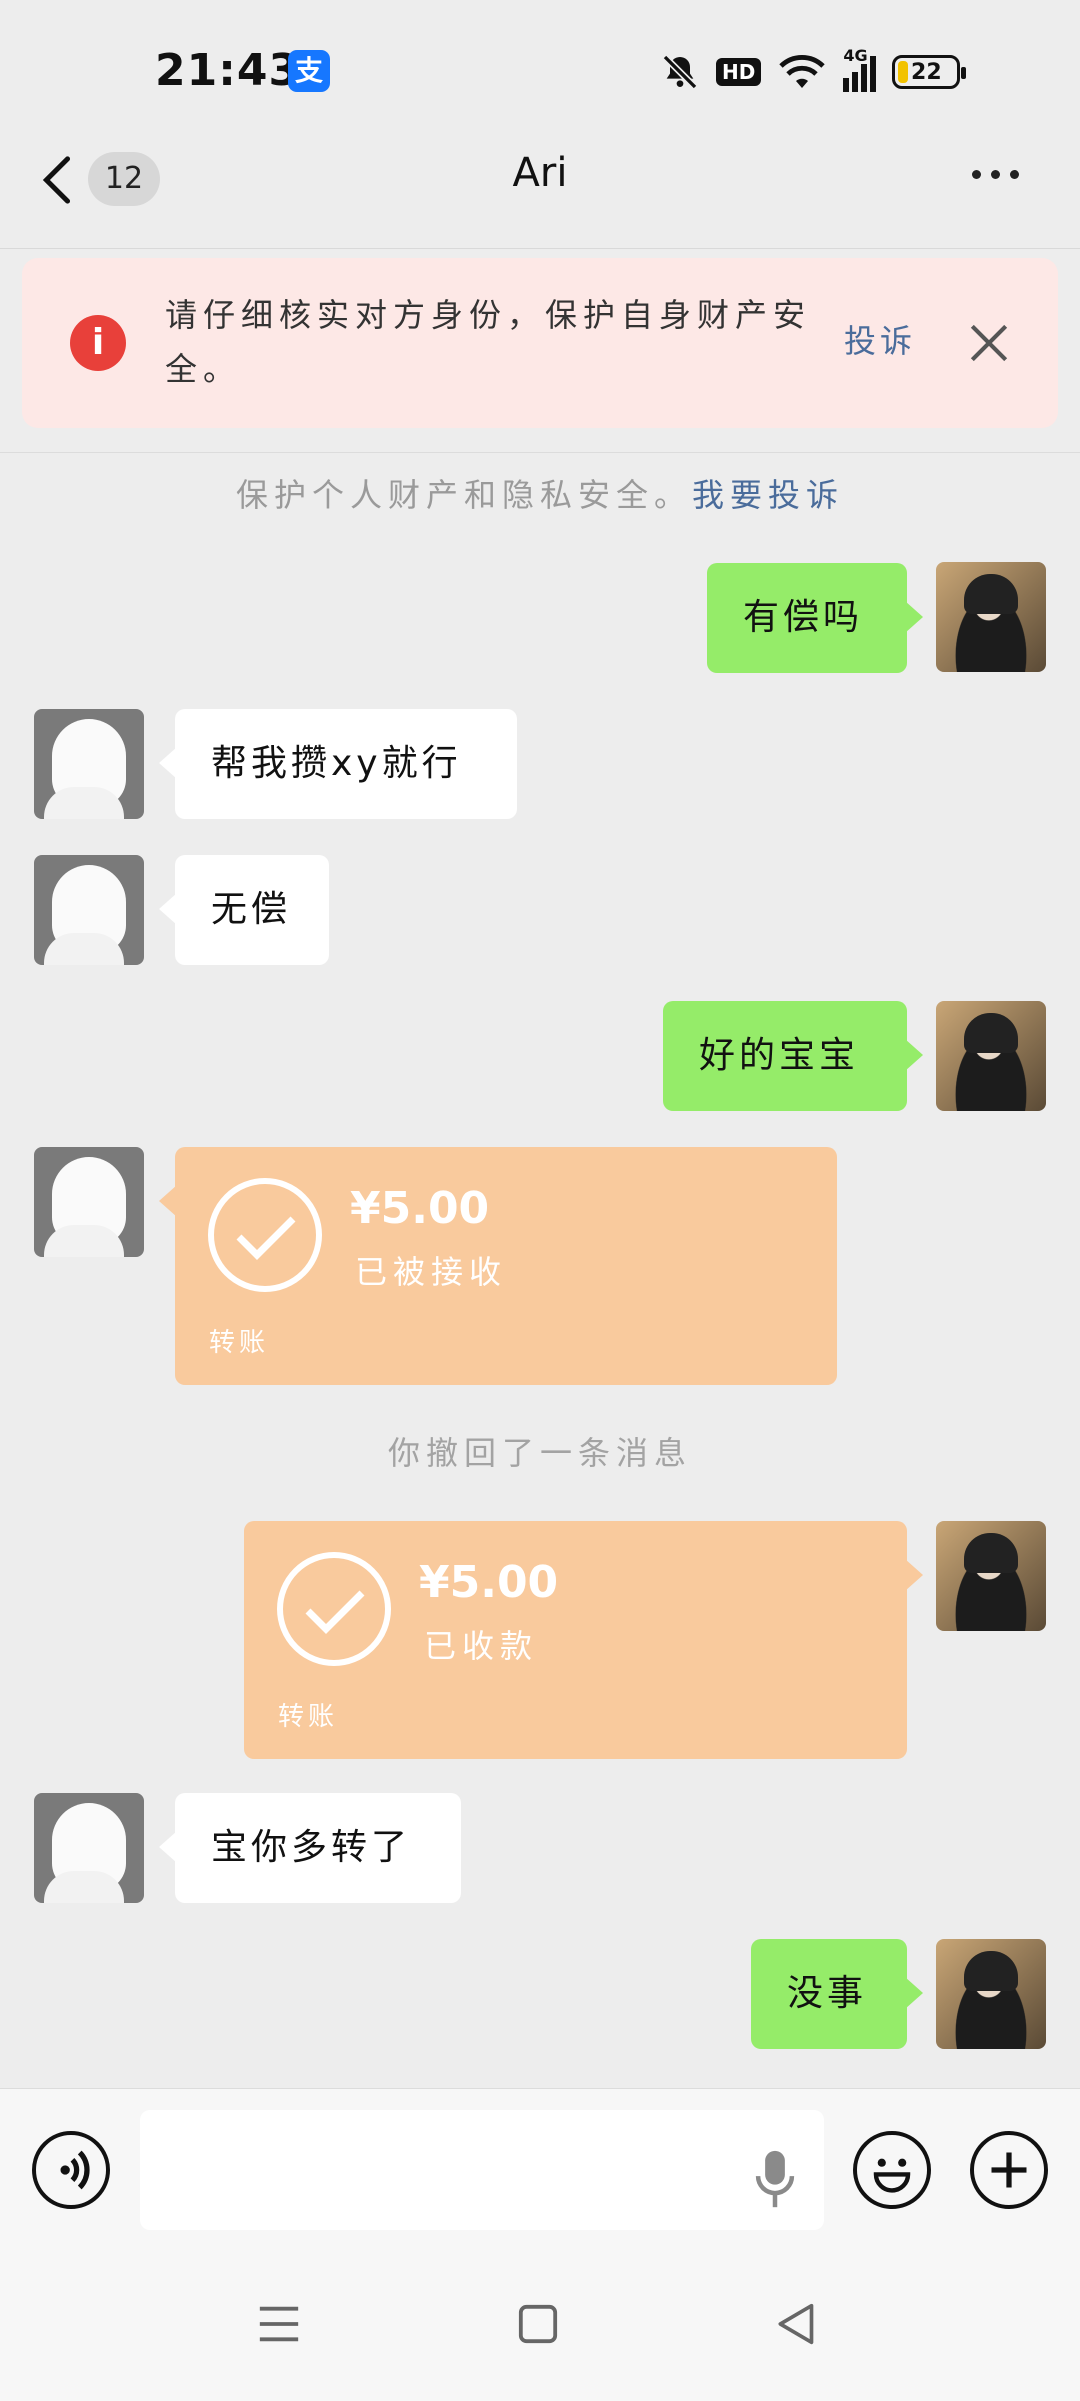 This screenshot has width=1080, height=2401. I want to click on transfer-card: ¥5.00 已被接收 转账, so click(498, 1266).